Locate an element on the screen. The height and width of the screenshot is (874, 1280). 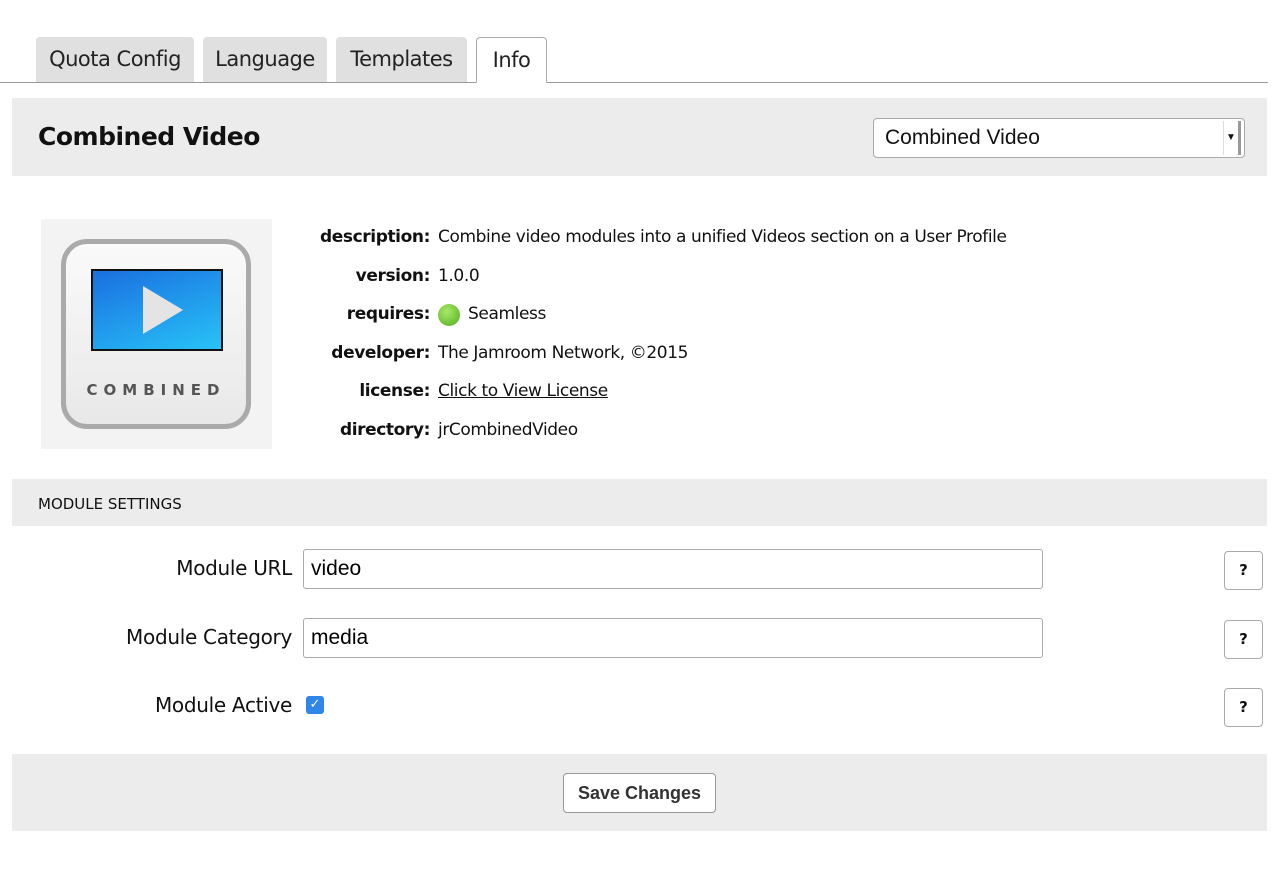
module-category-label: Module Category is located at coordinates (209, 637).